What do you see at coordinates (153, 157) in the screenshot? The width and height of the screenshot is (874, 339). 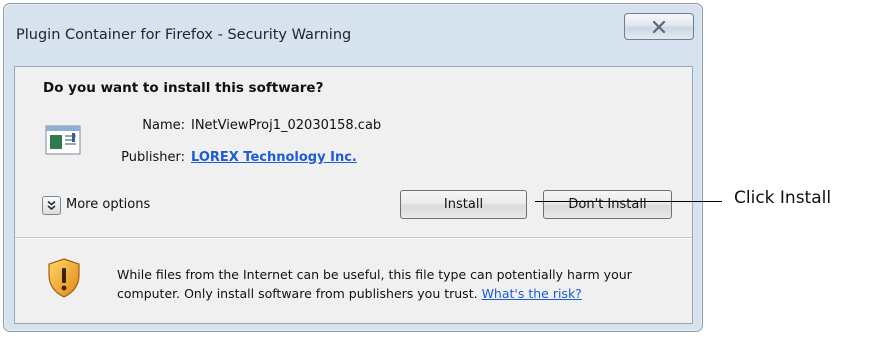 I see `publisher-label: Publisher:` at bounding box center [153, 157].